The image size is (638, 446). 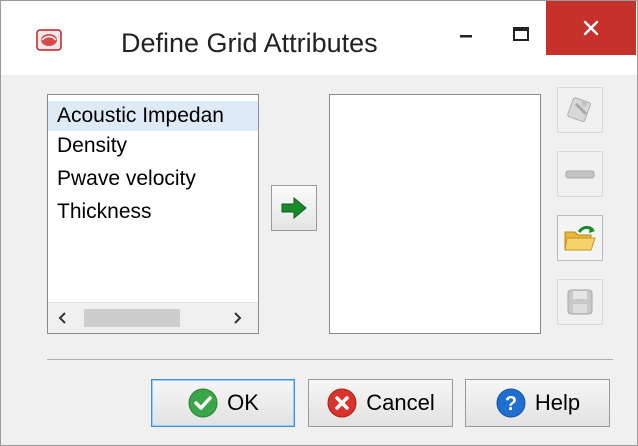 I want to click on scroll-left-button, so click(x=63, y=318).